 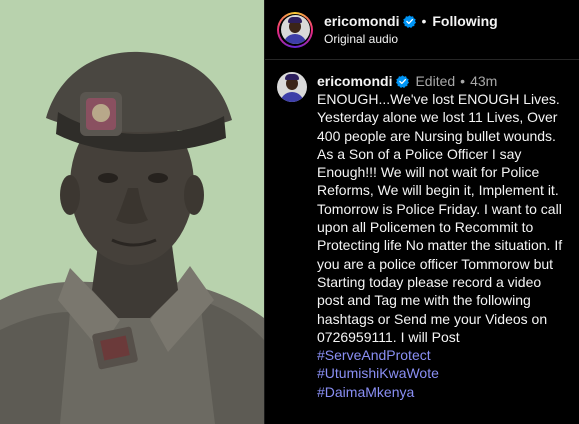 What do you see at coordinates (442, 373) in the screenshot?
I see `hashtag-link: #UtumishiKwaWote` at bounding box center [442, 373].